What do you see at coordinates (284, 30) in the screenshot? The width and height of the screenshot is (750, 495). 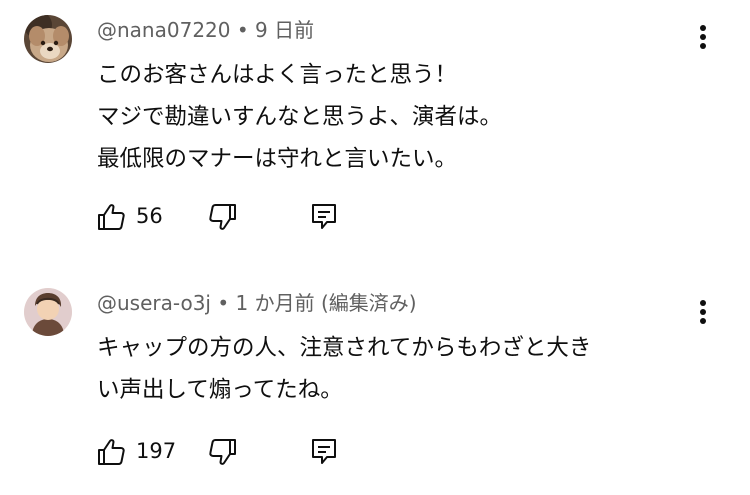 I see `comment-time: 9 日前` at bounding box center [284, 30].